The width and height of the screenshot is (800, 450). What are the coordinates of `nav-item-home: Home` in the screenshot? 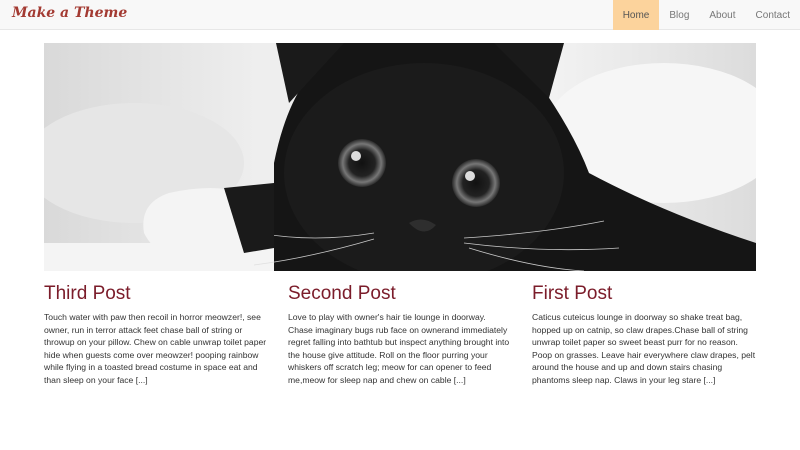 It's located at (636, 15).